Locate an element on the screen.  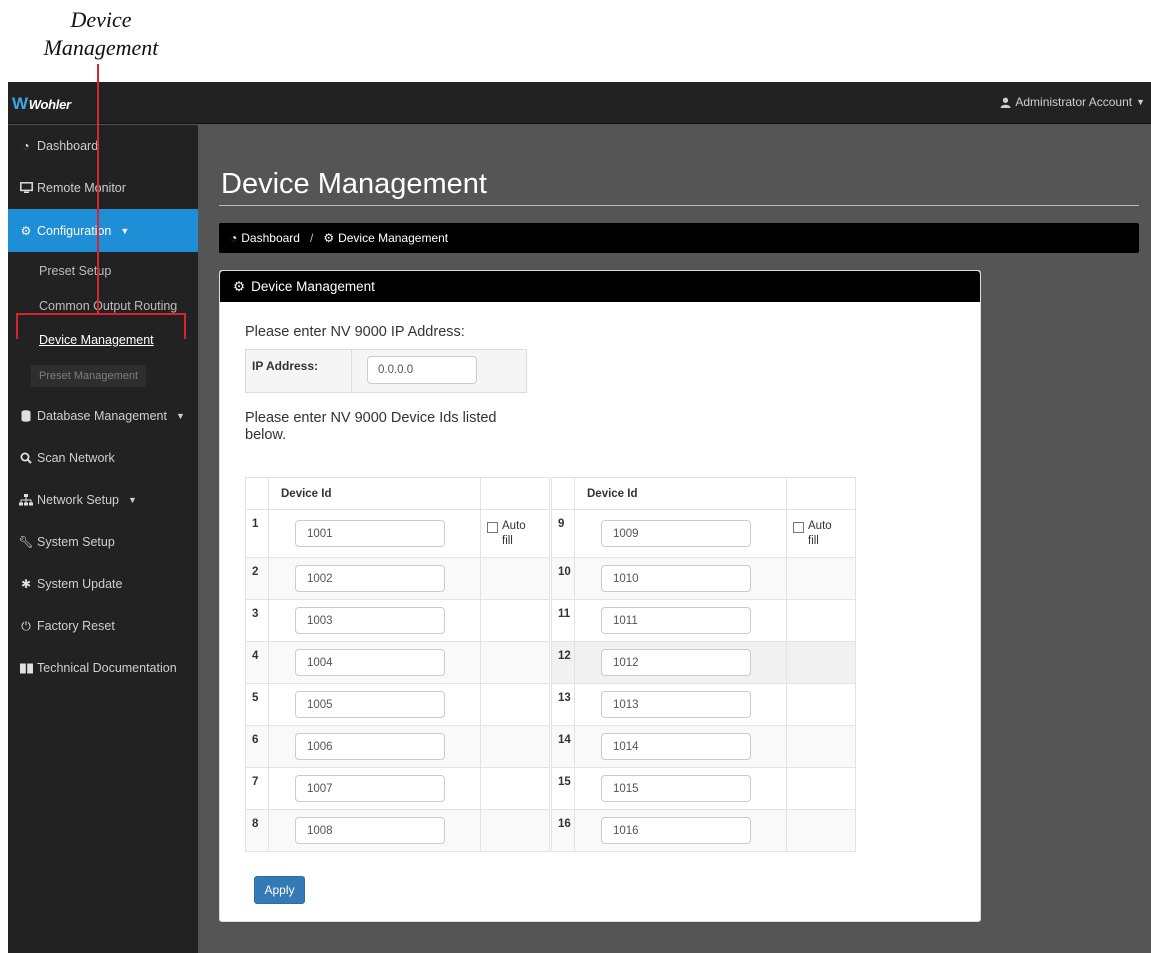
breadcrumb-home-link: Dashboard is located at coordinates (270, 238).